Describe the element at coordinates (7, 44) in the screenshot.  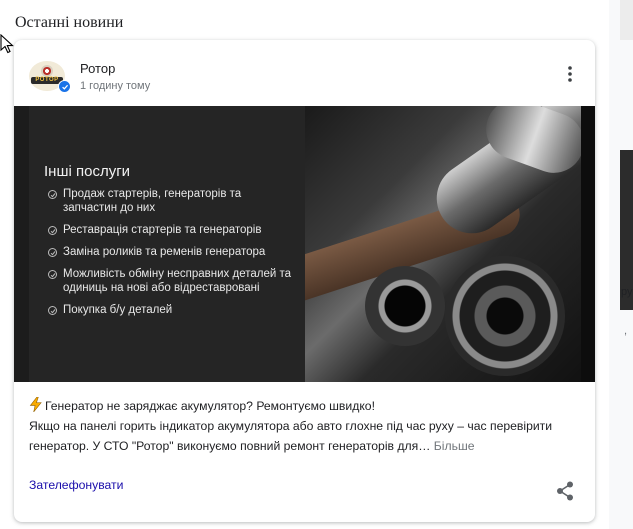
I see `cursor-icon` at that location.